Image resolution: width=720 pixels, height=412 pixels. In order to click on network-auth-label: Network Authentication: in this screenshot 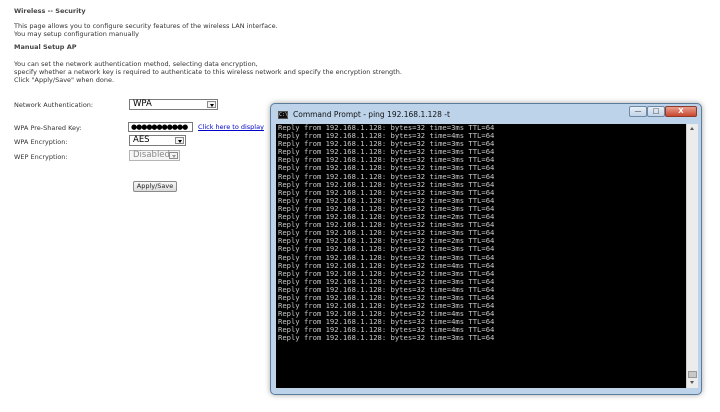, I will do `click(54, 105)`.